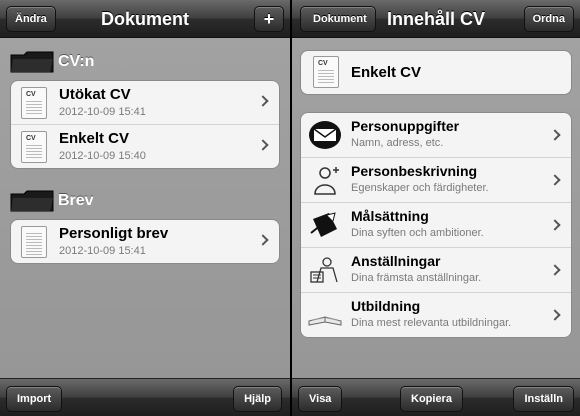  I want to click on envelope-icon, so click(325, 135).